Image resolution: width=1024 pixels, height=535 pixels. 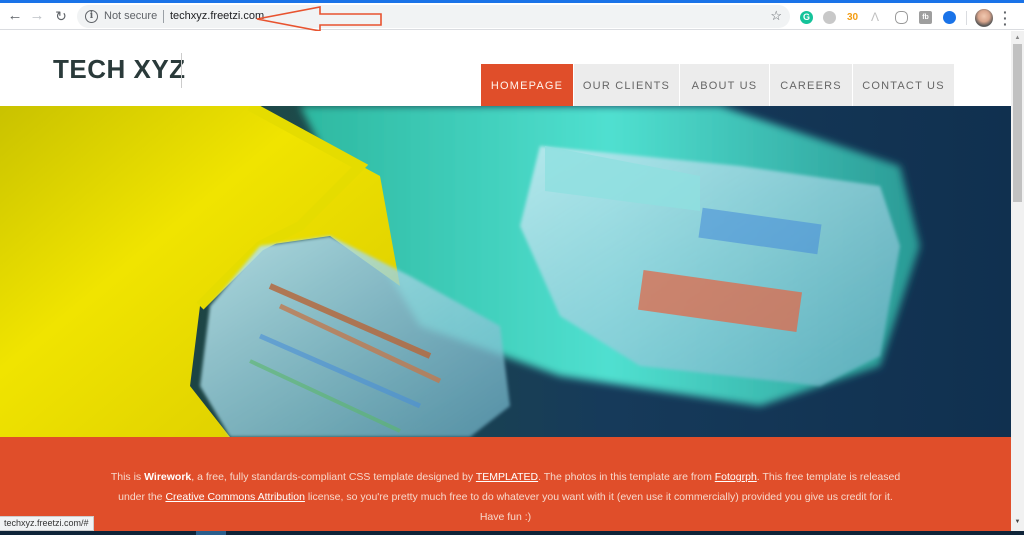 What do you see at coordinates (725, 86) in the screenshot?
I see `nav-about-us: ABOUT US` at bounding box center [725, 86].